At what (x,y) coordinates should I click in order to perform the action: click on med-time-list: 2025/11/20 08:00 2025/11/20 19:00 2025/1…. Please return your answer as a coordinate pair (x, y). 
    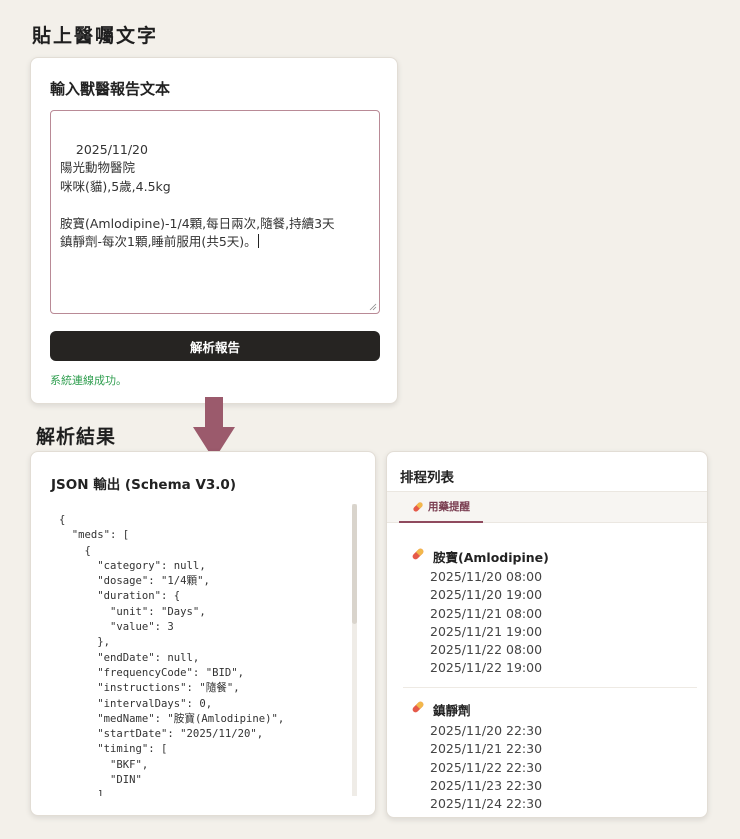
    Looking at the image, I should click on (486, 623).